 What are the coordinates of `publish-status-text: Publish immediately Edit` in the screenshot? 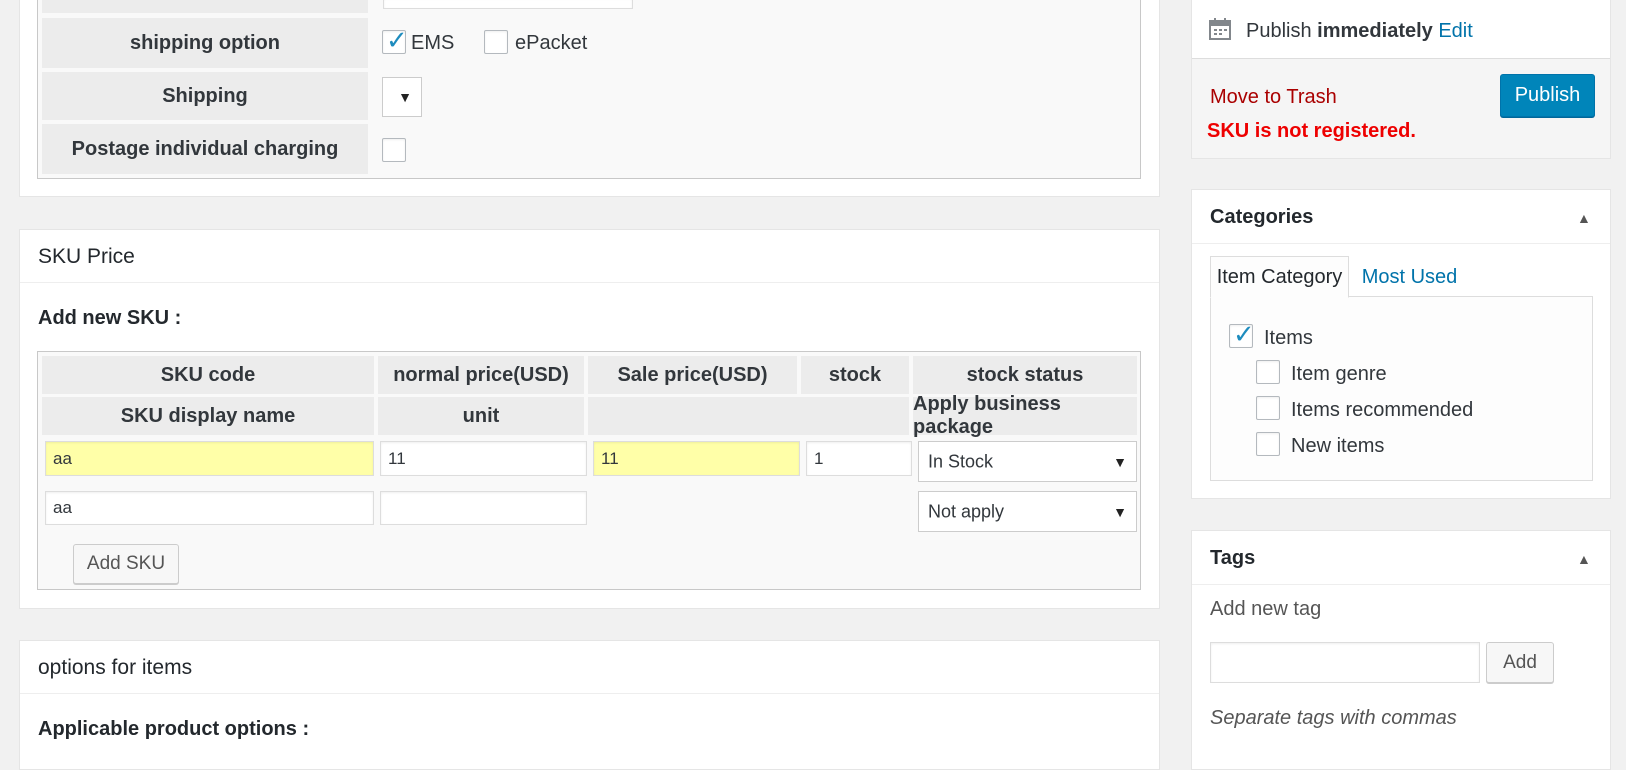 It's located at (1359, 31).